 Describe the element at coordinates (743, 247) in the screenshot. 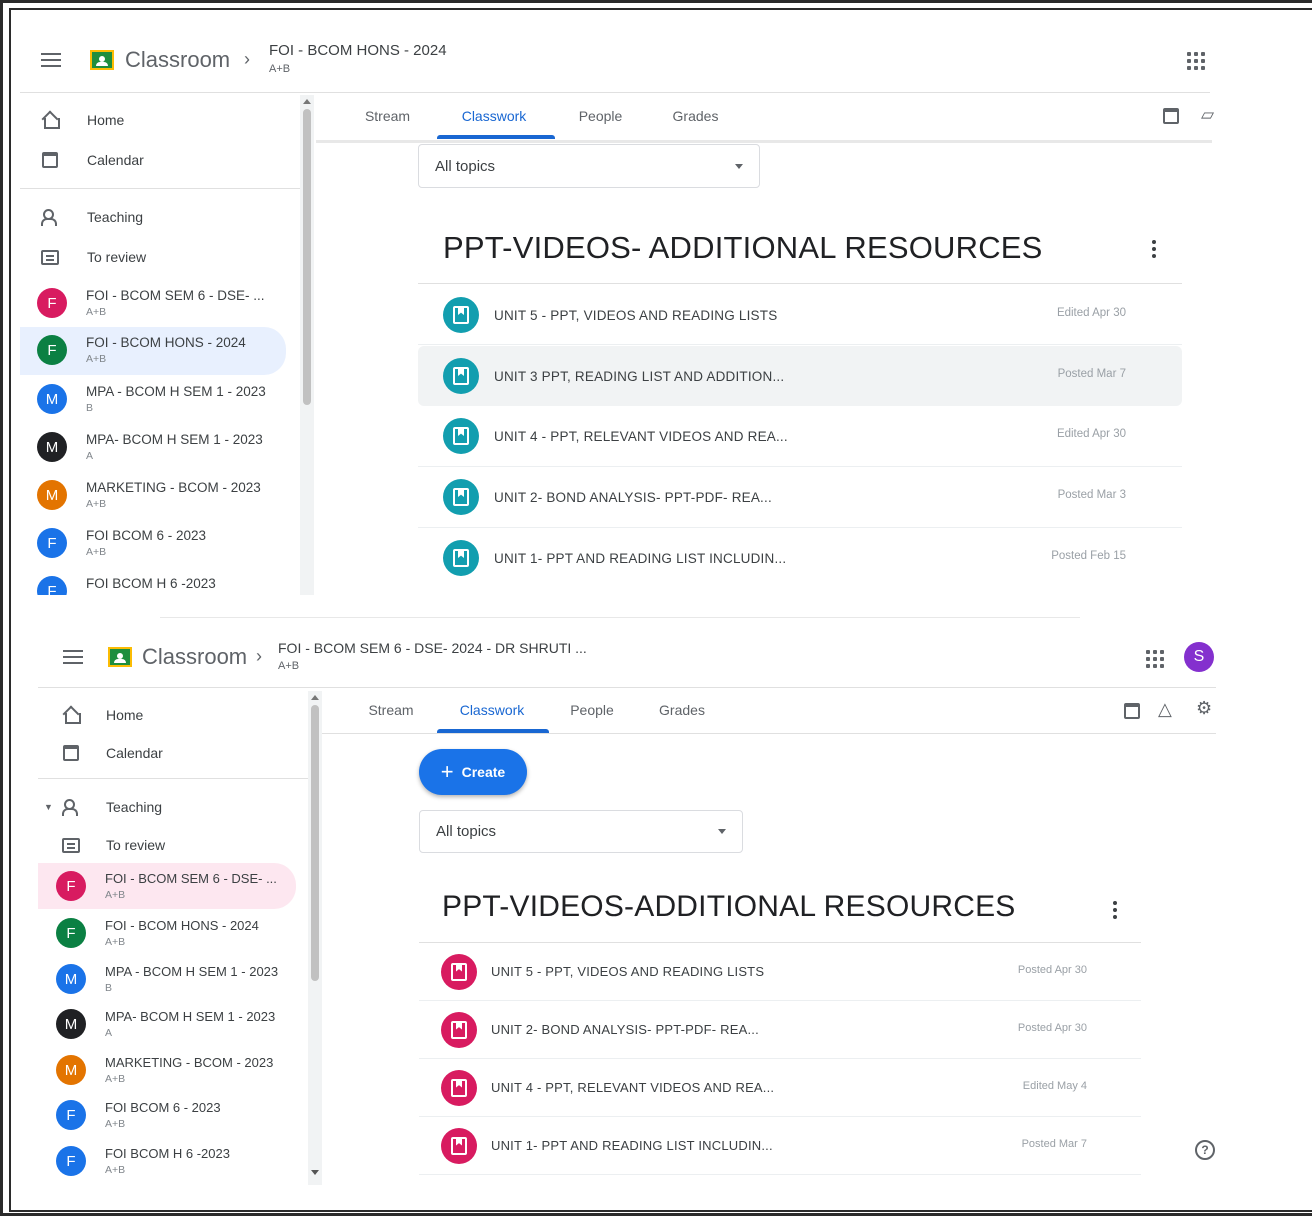

I see `topic-heading: PPT-VIDEOS- ADDITIONAL RESOURCES` at that location.